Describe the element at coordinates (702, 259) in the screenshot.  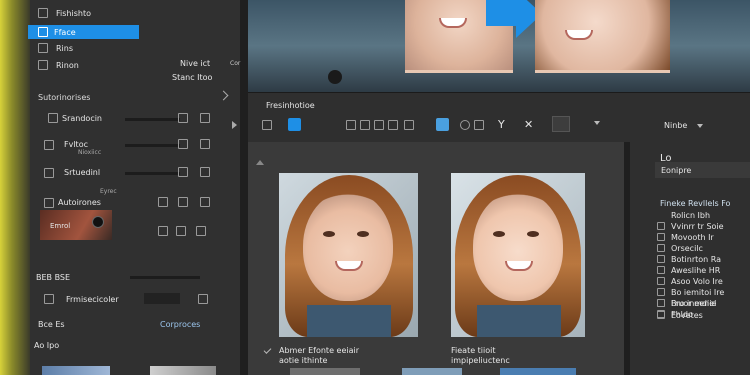
I see `list-item-5: Botinrton Ra` at that location.